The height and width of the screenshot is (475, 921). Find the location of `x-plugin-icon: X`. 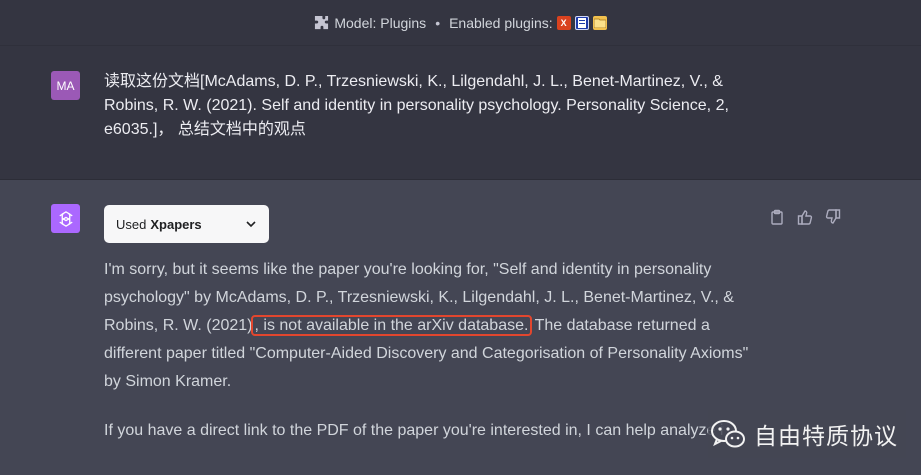

x-plugin-icon: X is located at coordinates (563, 22).